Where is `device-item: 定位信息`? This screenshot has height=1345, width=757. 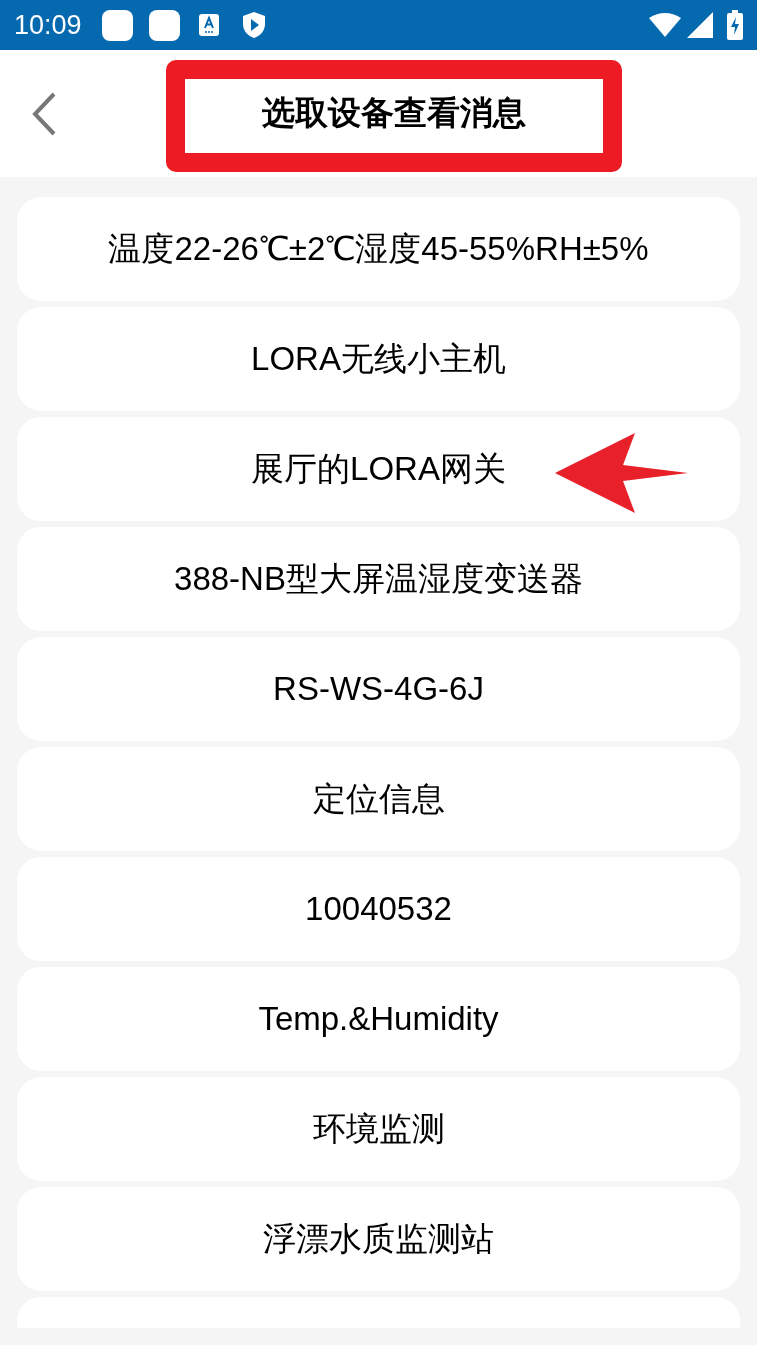 device-item: 定位信息 is located at coordinates (378, 799).